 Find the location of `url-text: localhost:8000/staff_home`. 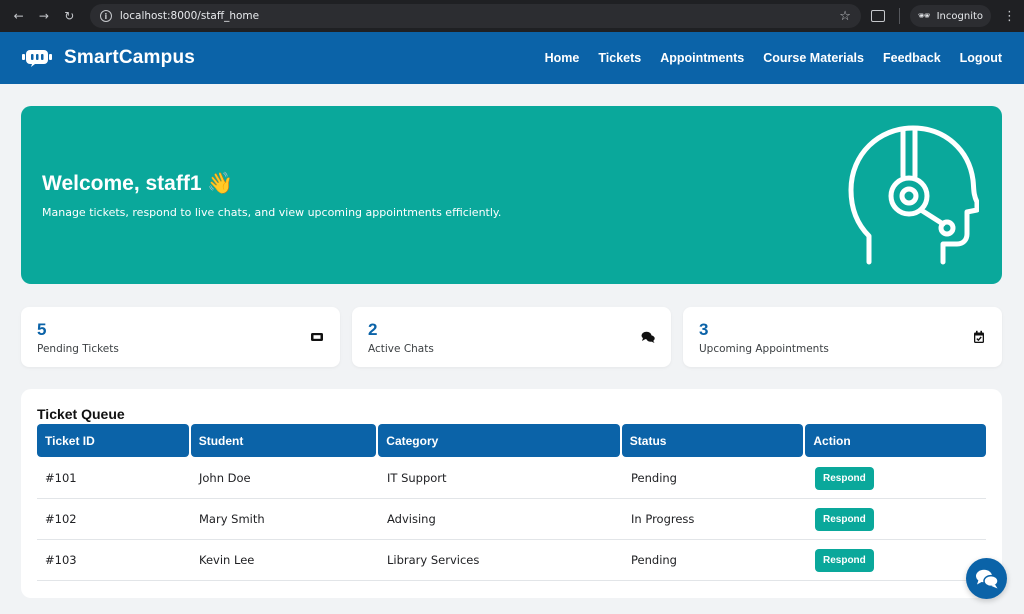

url-text: localhost:8000/staff_home is located at coordinates (479, 16).